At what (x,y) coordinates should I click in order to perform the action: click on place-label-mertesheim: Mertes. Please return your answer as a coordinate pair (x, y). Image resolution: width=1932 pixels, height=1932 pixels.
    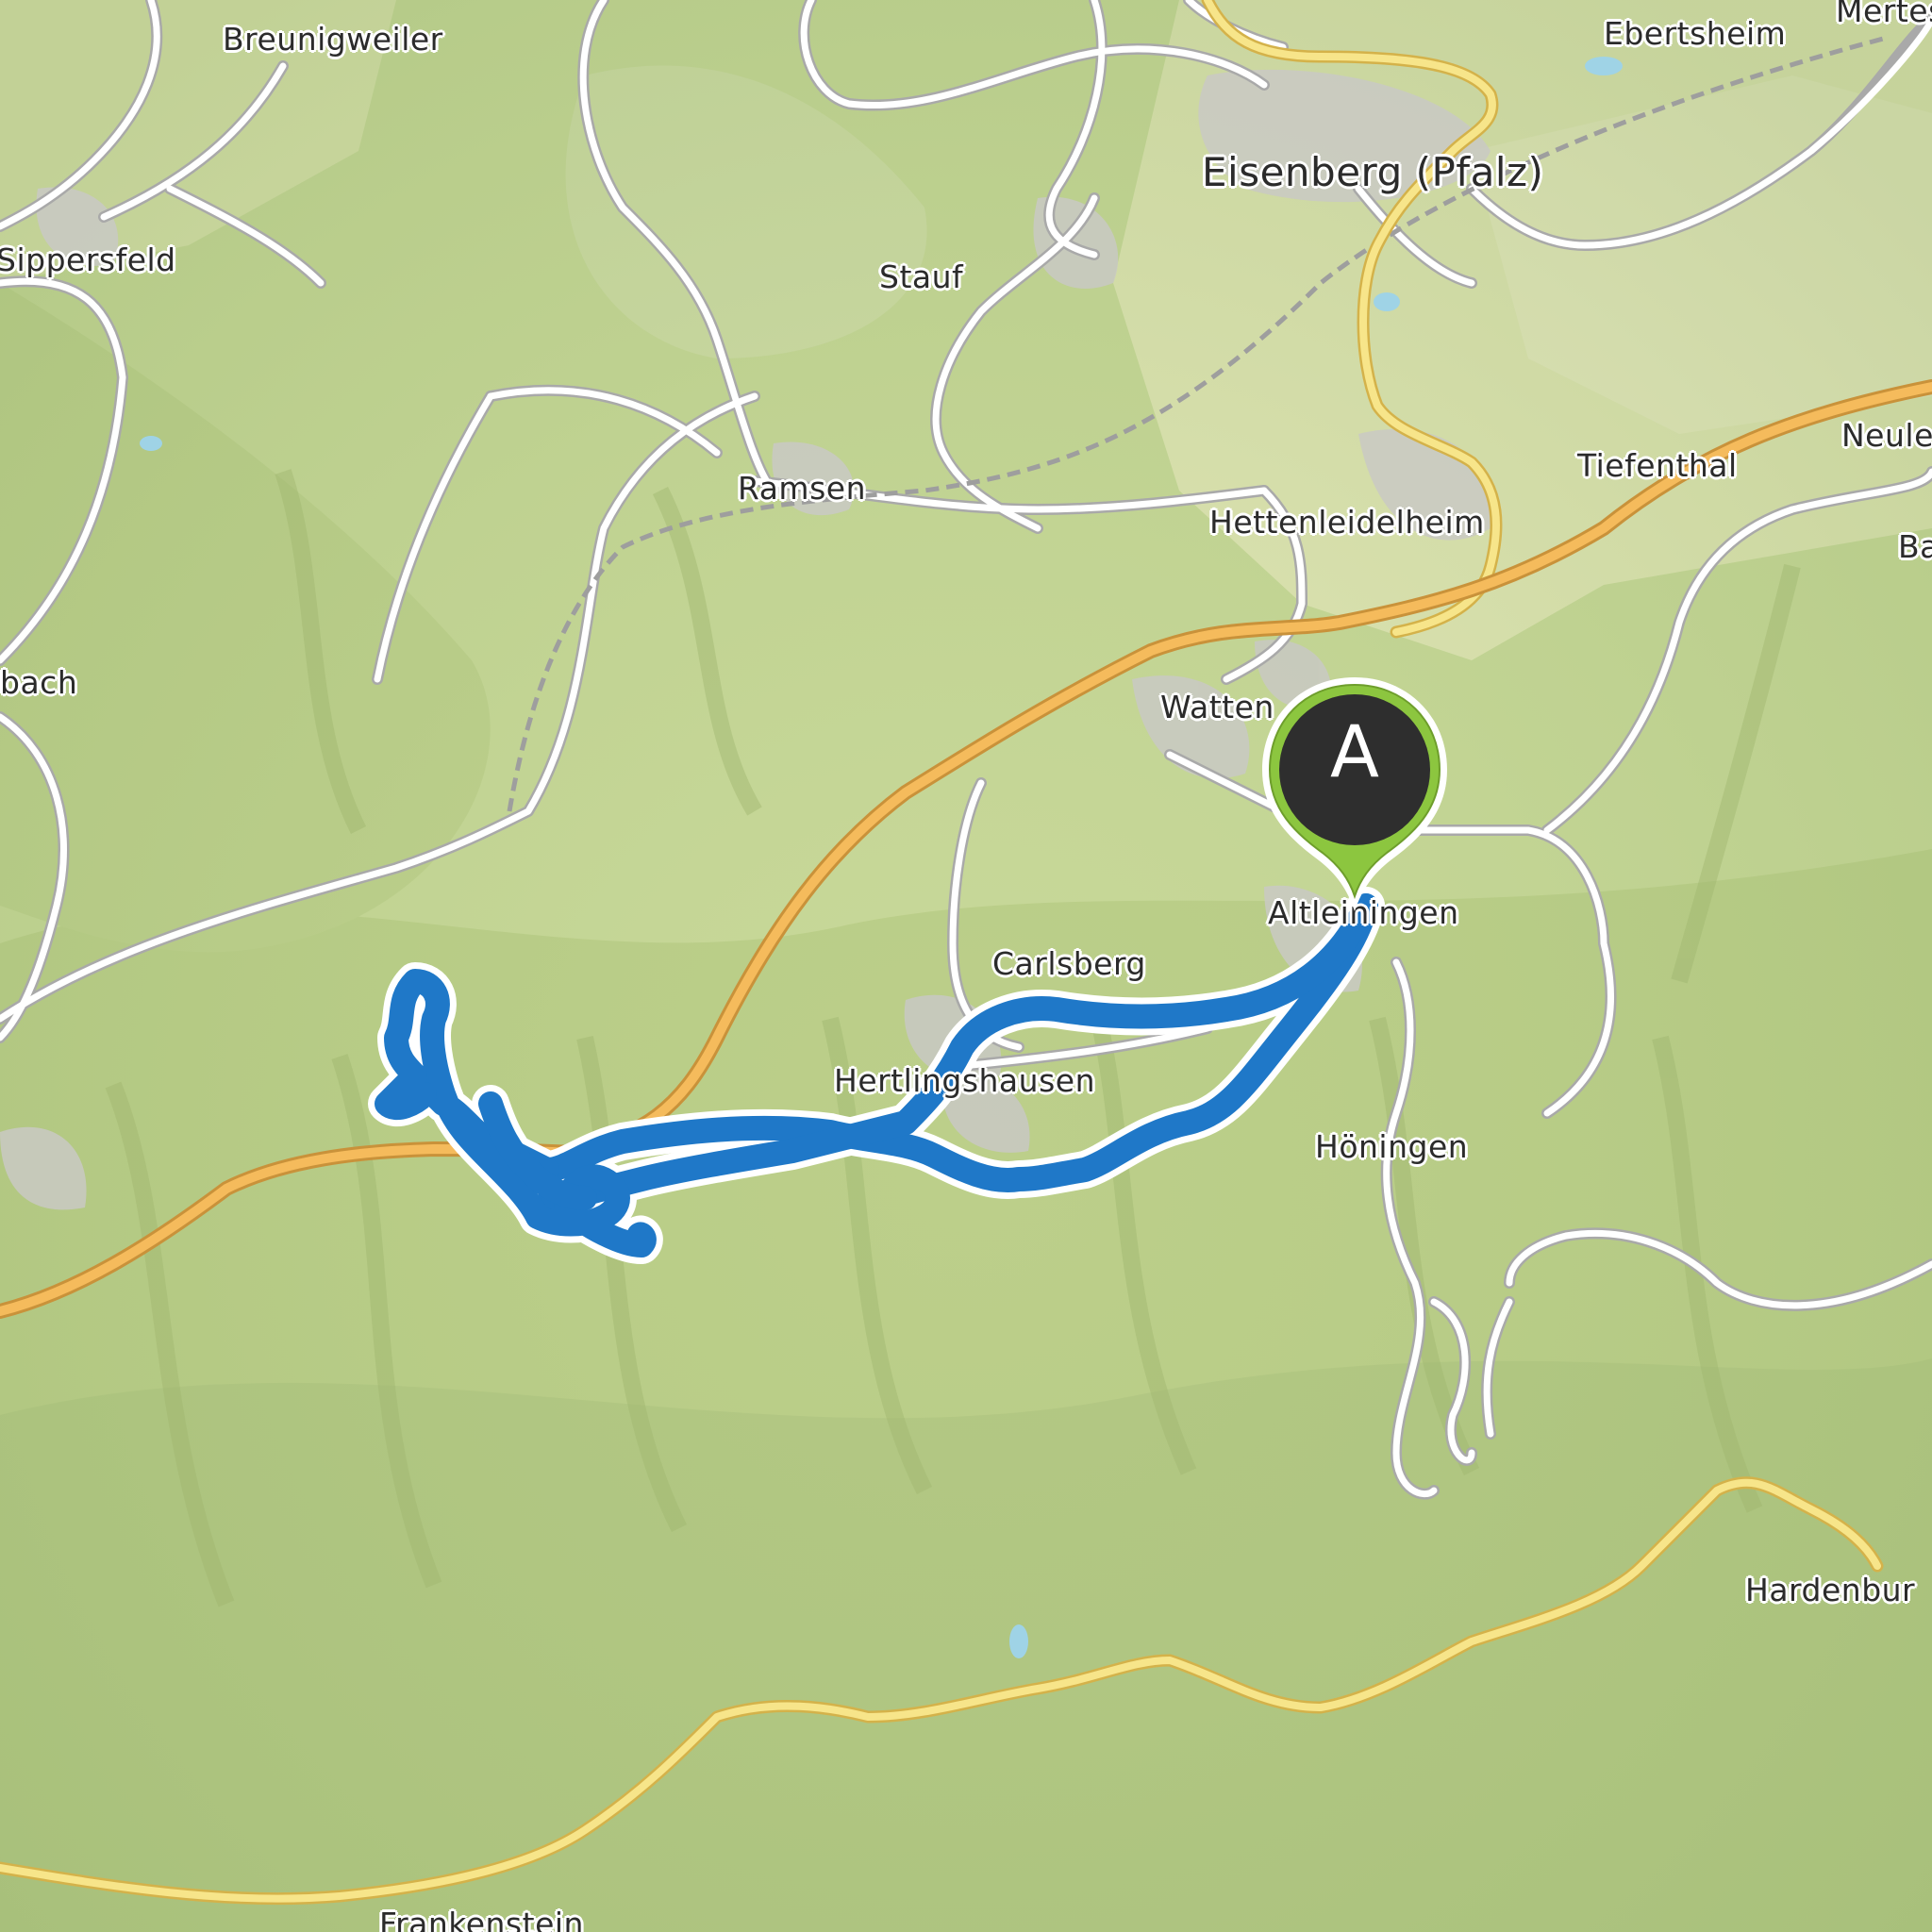
    Looking at the image, I should click on (1884, 15).